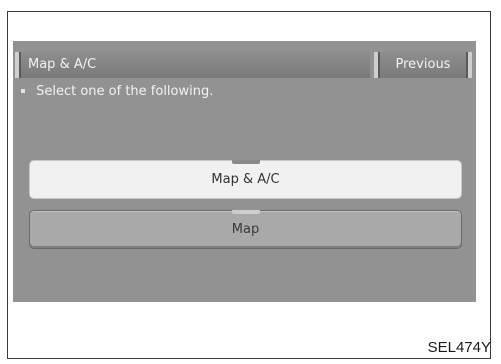  Describe the element at coordinates (62, 64) in the screenshot. I see `screen-title: Map & A/C` at that location.